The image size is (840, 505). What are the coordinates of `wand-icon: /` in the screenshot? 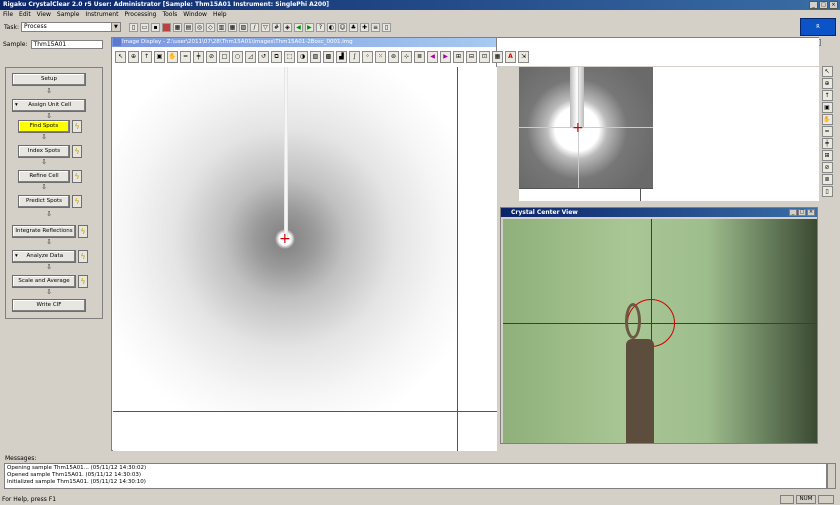 It's located at (254, 27).